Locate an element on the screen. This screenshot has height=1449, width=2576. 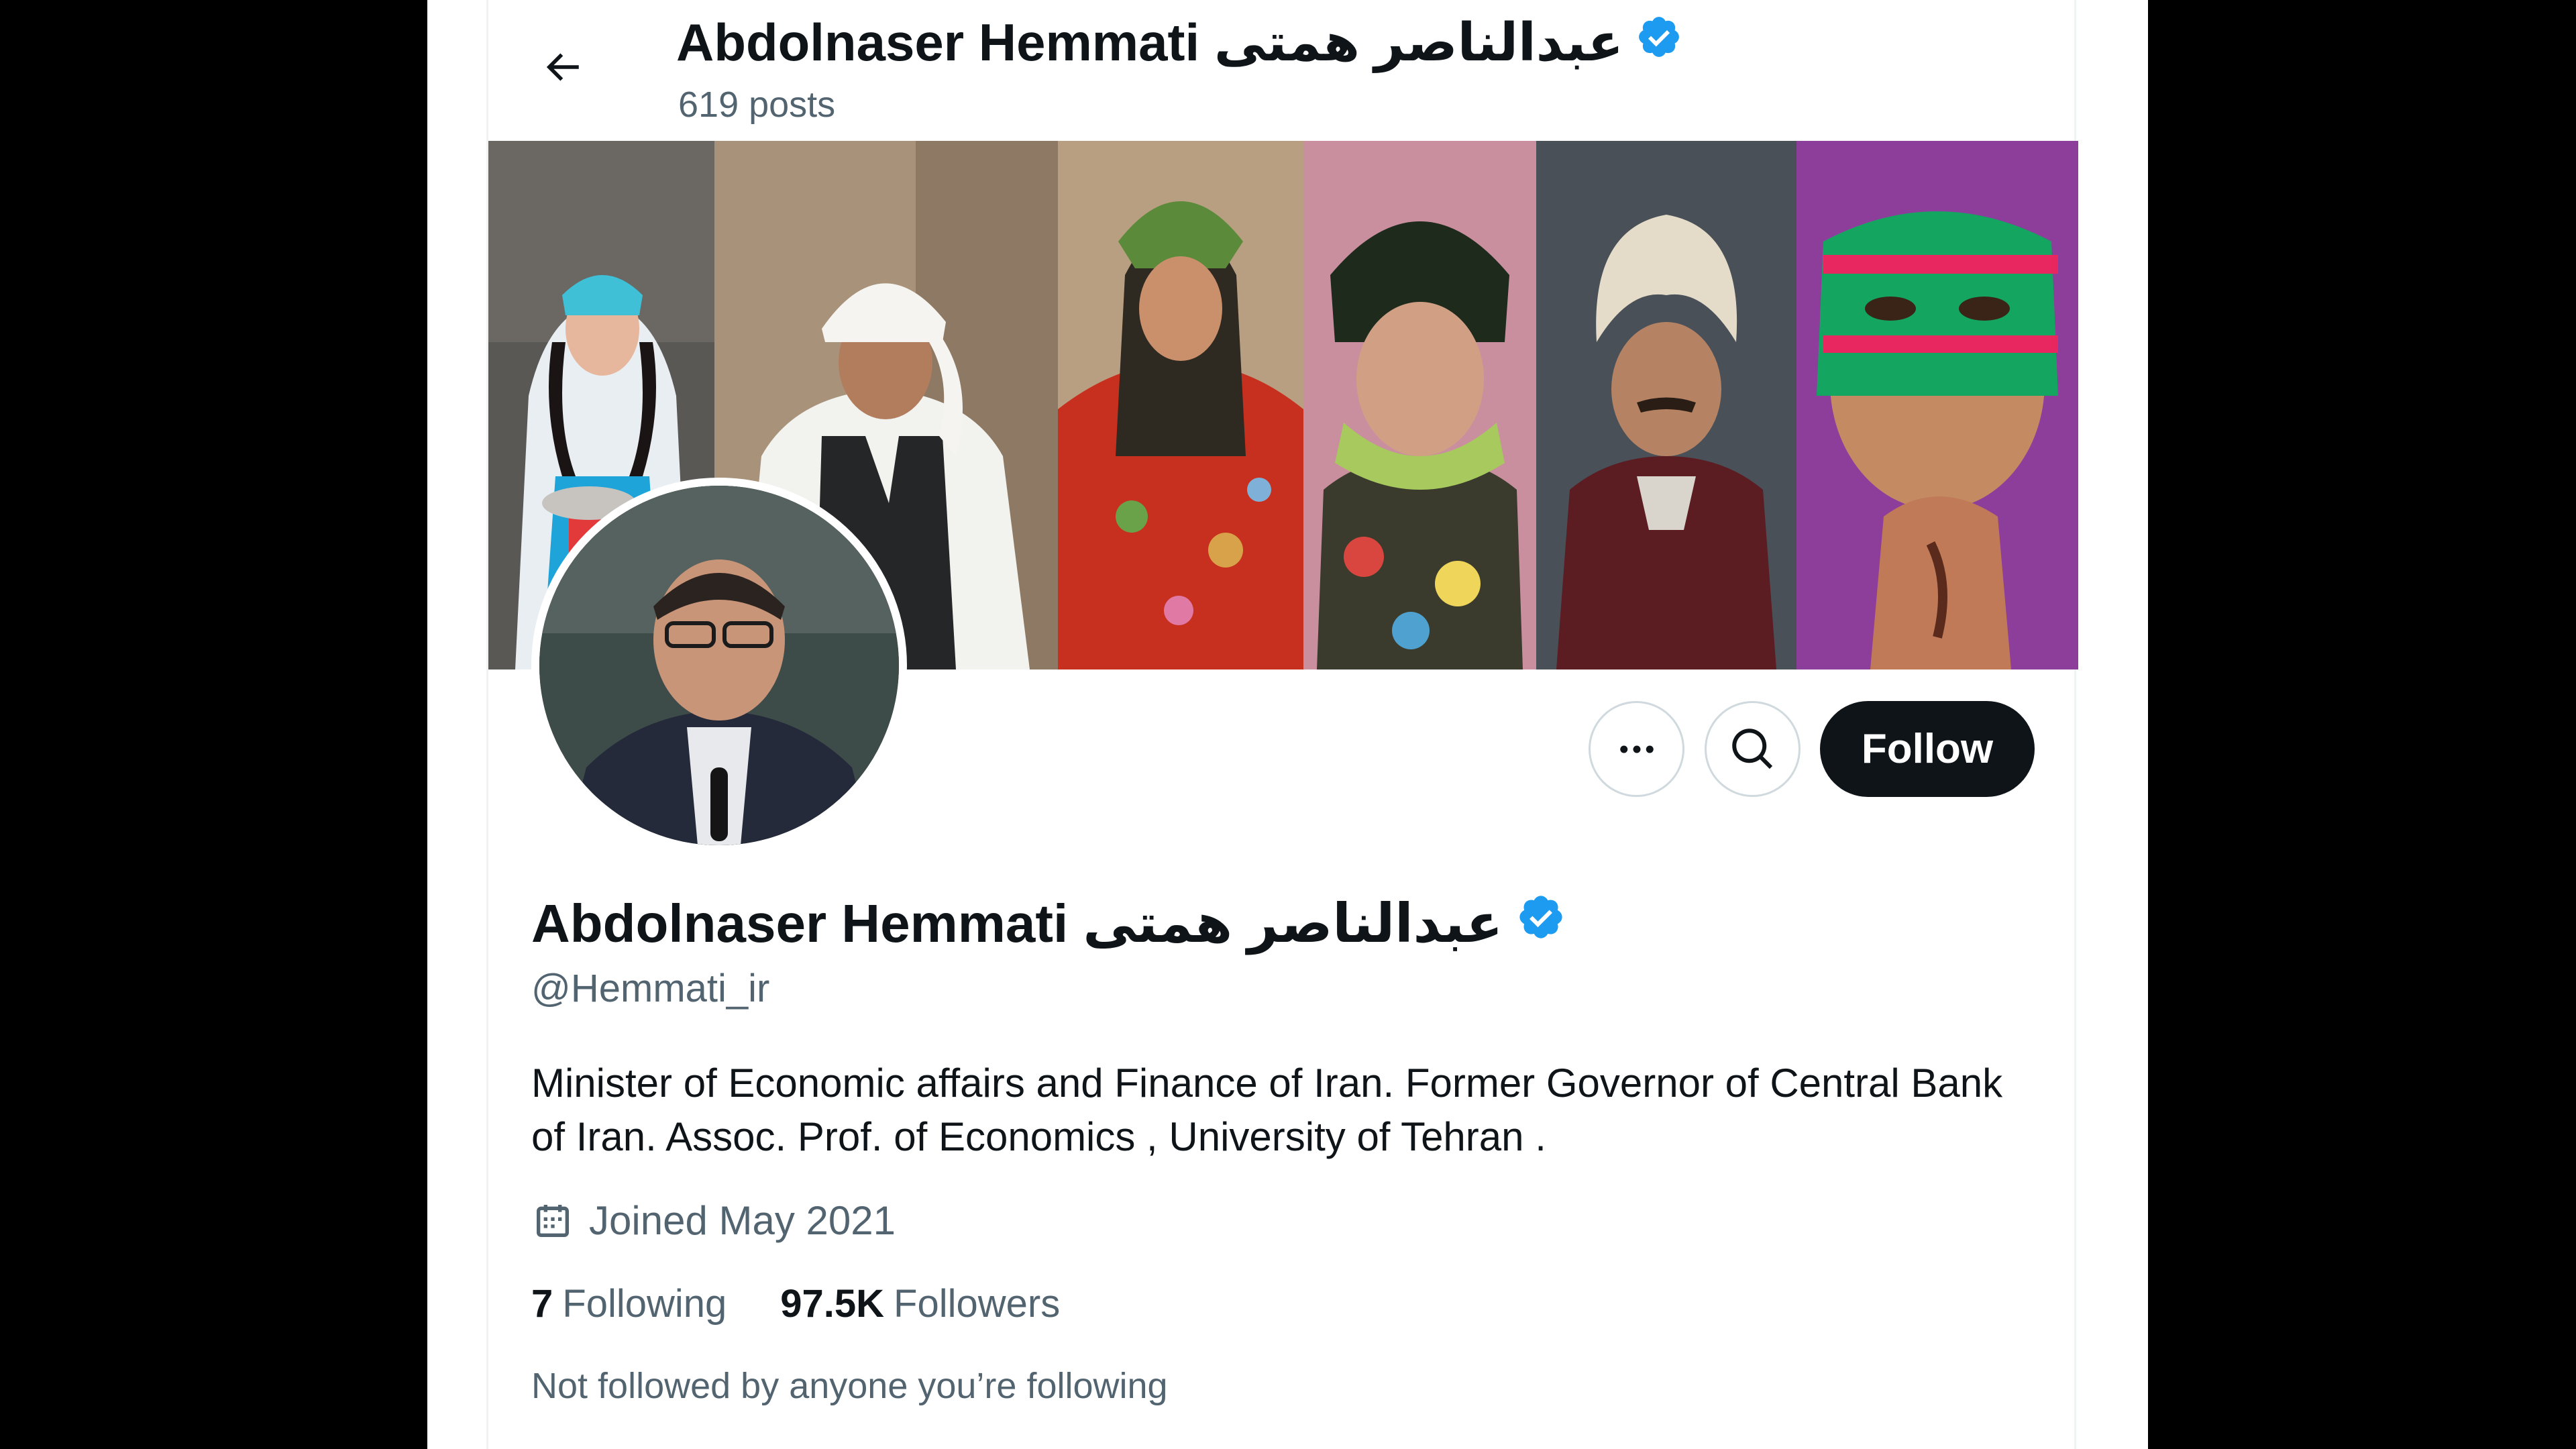
following-label: Following is located at coordinates (644, 1304).